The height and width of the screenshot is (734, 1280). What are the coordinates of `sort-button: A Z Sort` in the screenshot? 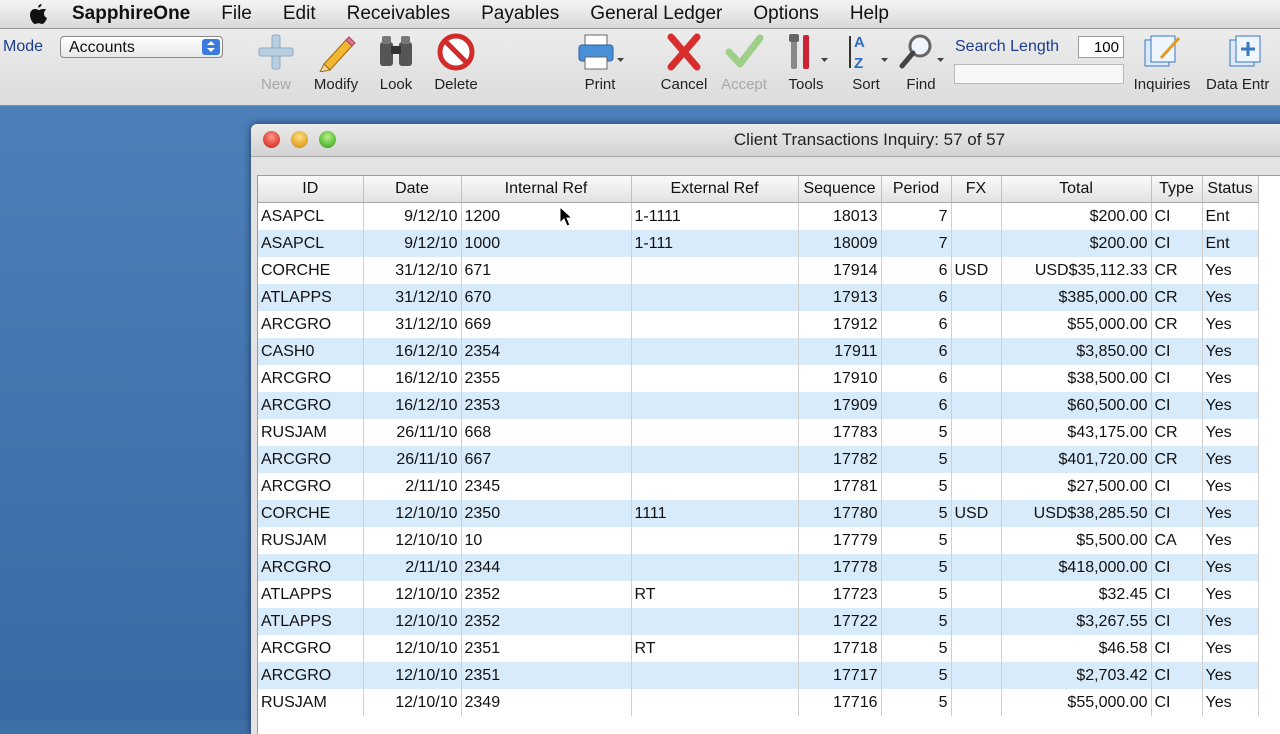 It's located at (866, 62).